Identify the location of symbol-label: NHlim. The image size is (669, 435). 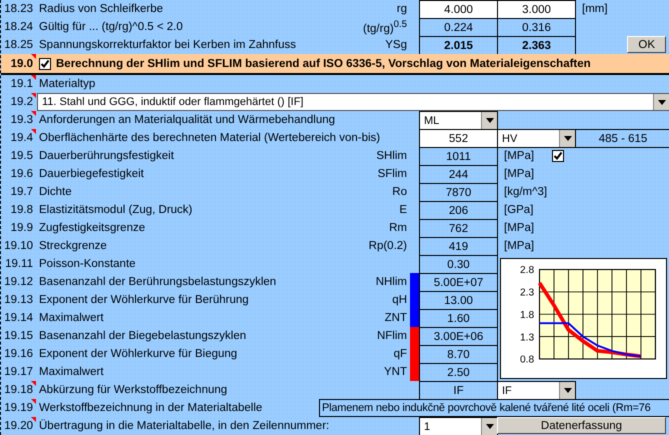
(391, 282).